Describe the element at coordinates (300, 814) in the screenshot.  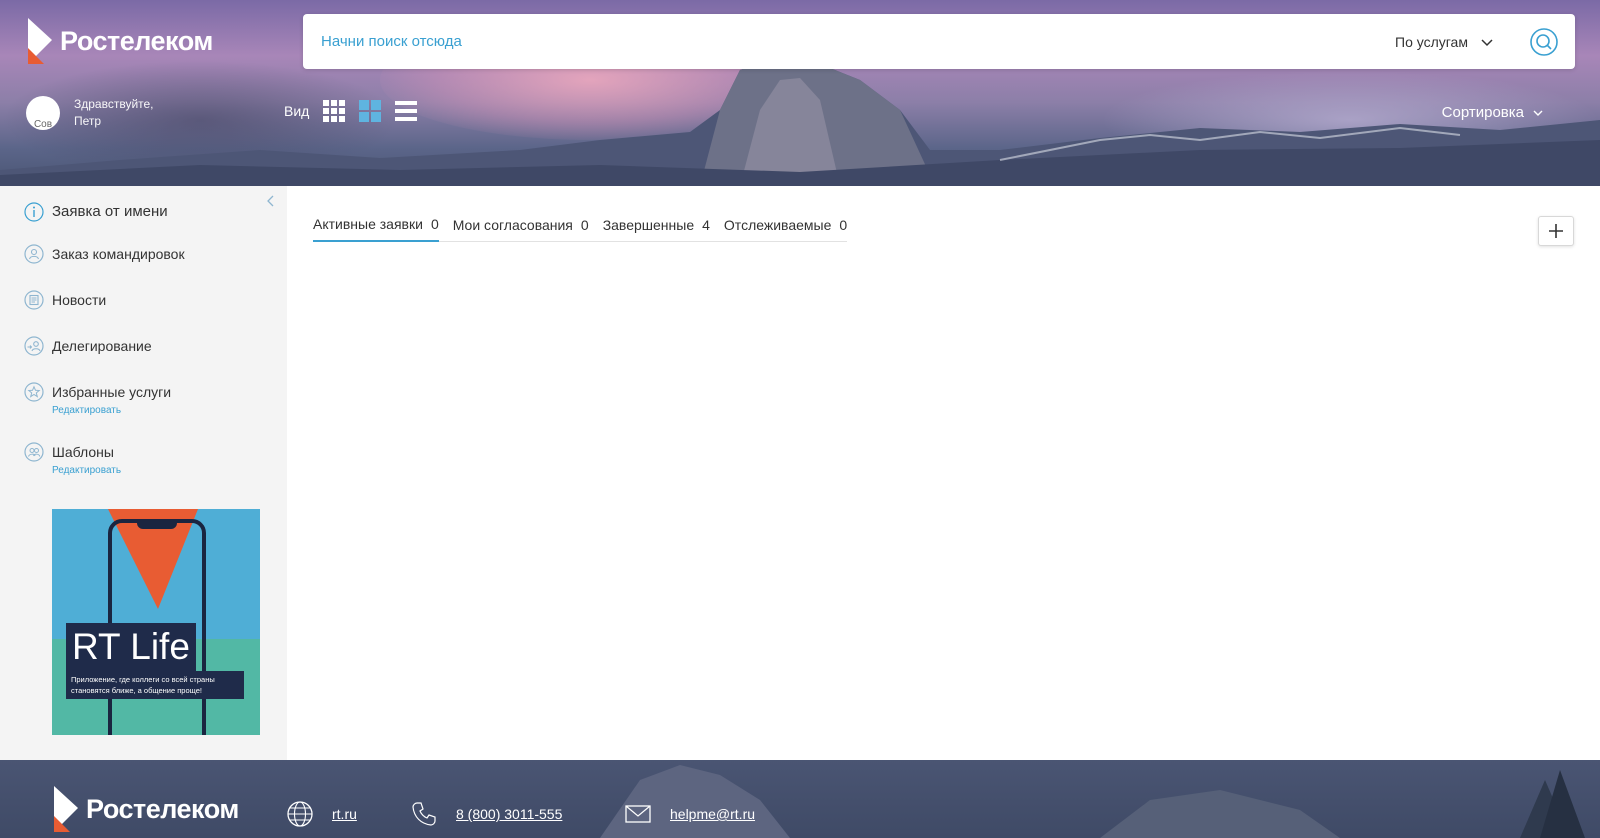
I see `globe-icon` at that location.